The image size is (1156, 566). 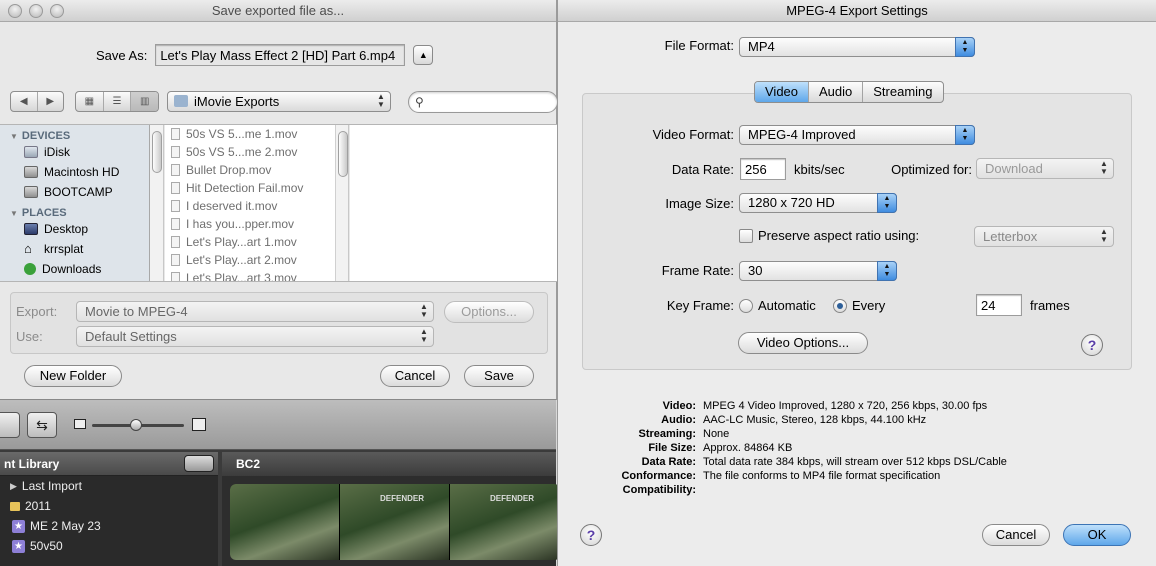 What do you see at coordinates (74, 229) in the screenshot?
I see `sidebar-item-desktop: Desktop` at bounding box center [74, 229].